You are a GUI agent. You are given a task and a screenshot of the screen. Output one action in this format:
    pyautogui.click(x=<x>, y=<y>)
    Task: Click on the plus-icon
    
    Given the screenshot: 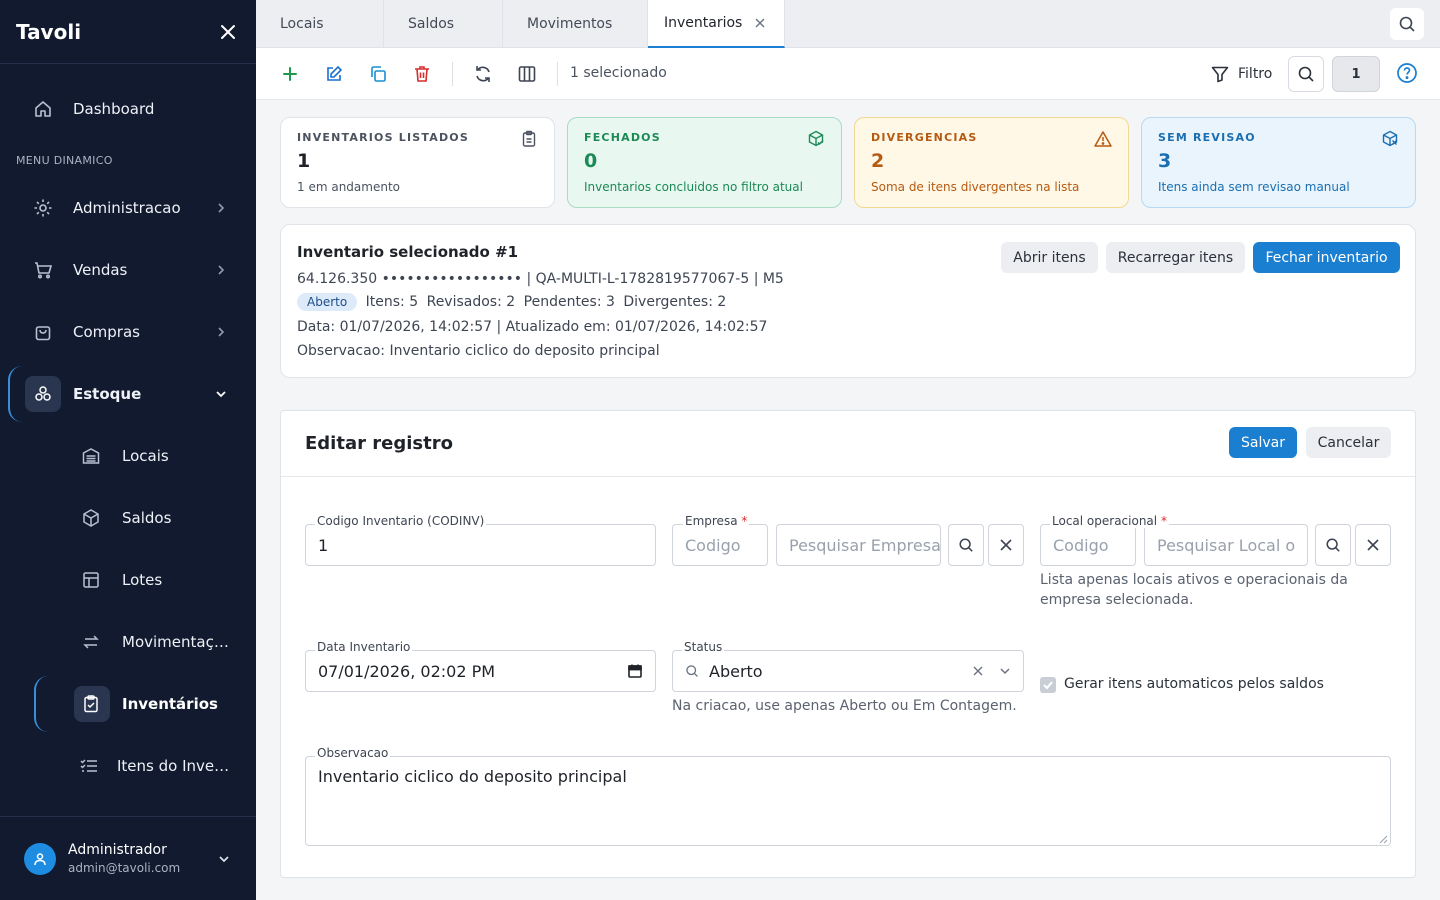 What is the action you would take?
    pyautogui.click(x=290, y=74)
    